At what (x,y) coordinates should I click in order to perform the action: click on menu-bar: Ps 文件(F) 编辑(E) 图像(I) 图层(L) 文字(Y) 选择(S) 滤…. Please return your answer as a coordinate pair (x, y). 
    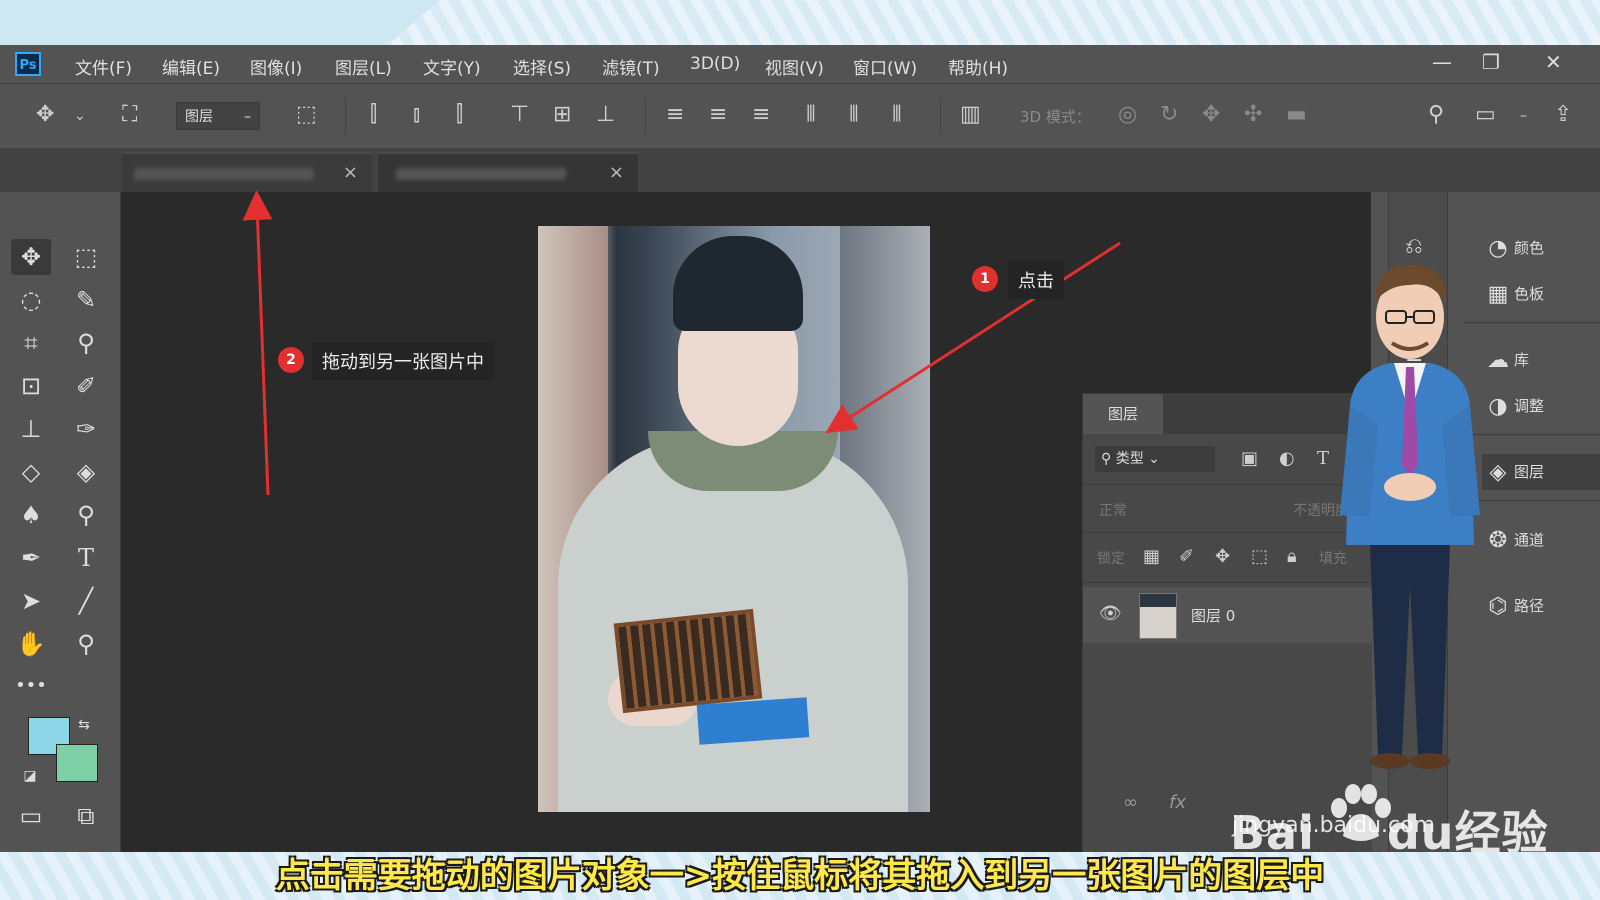
    Looking at the image, I should click on (800, 64).